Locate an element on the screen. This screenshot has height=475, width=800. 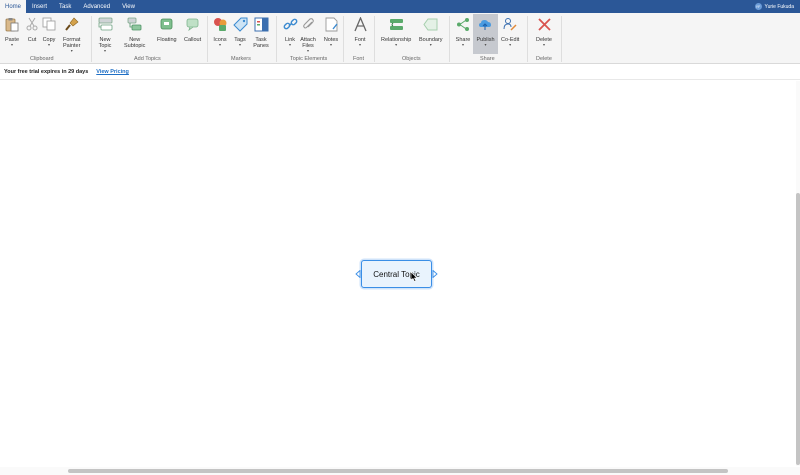
trial-message: Your free trial expires in 29 days is located at coordinates (46, 72).